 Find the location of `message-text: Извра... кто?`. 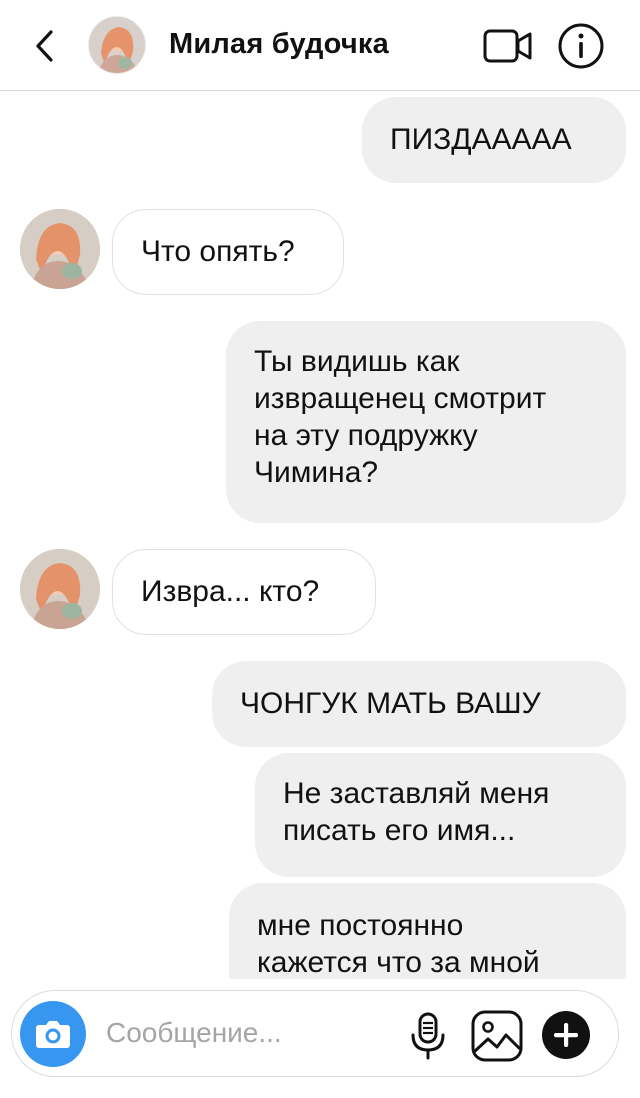

message-text: Извра... кто? is located at coordinates (230, 591).